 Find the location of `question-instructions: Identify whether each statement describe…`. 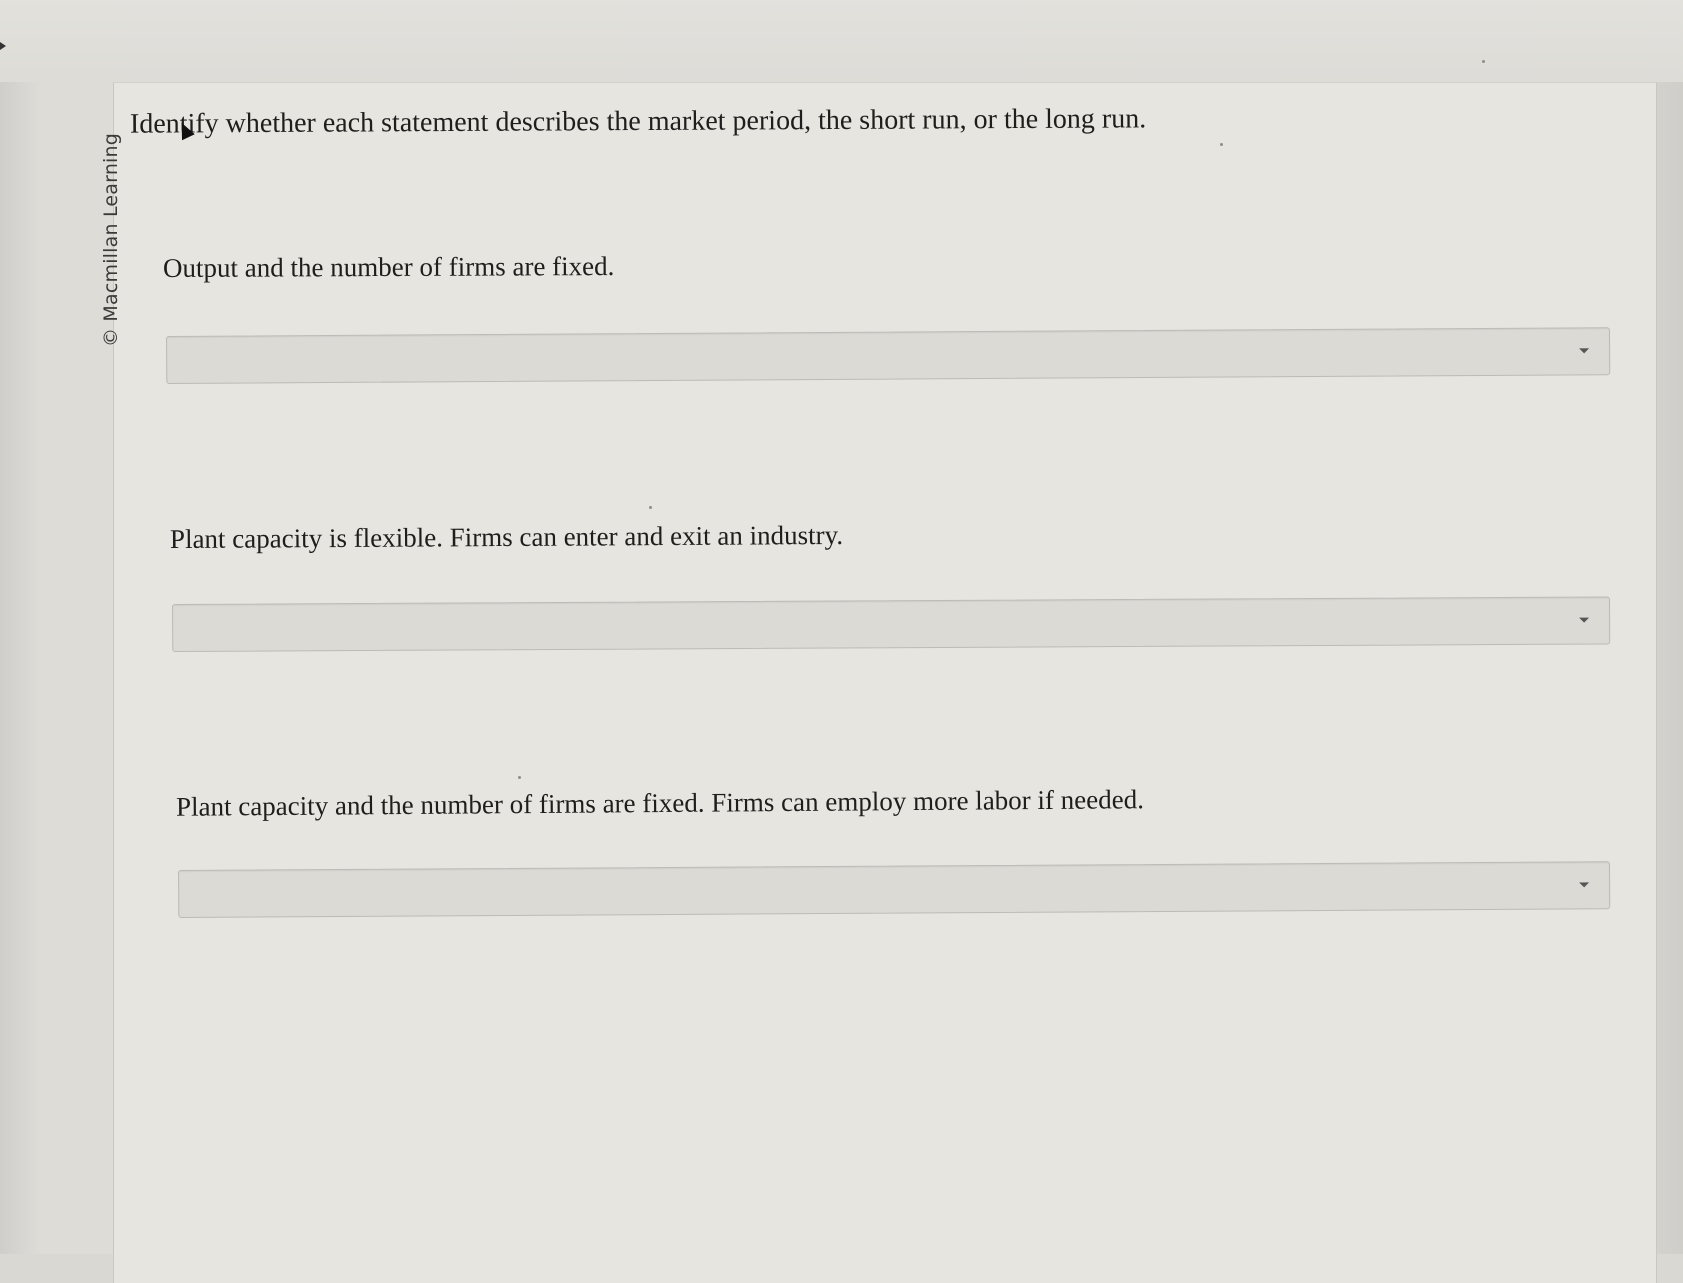

question-instructions: Identify whether each statement describe… is located at coordinates (638, 121).